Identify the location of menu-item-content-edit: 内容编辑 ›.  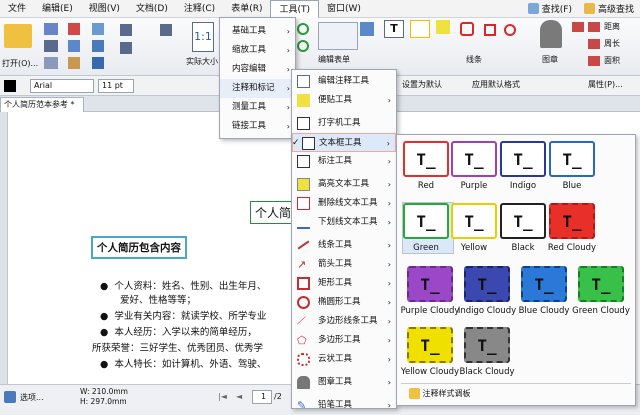
(257, 69).